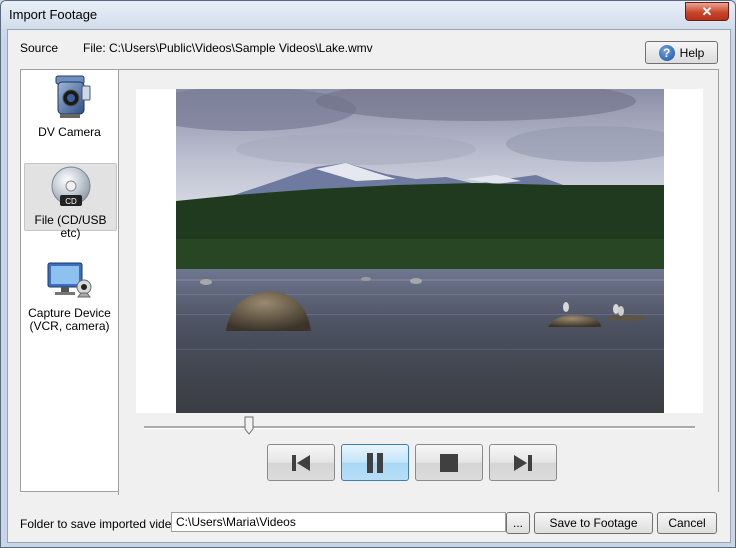 The image size is (736, 548). I want to click on save-to-footage-button: Save to Footage, so click(593, 523).